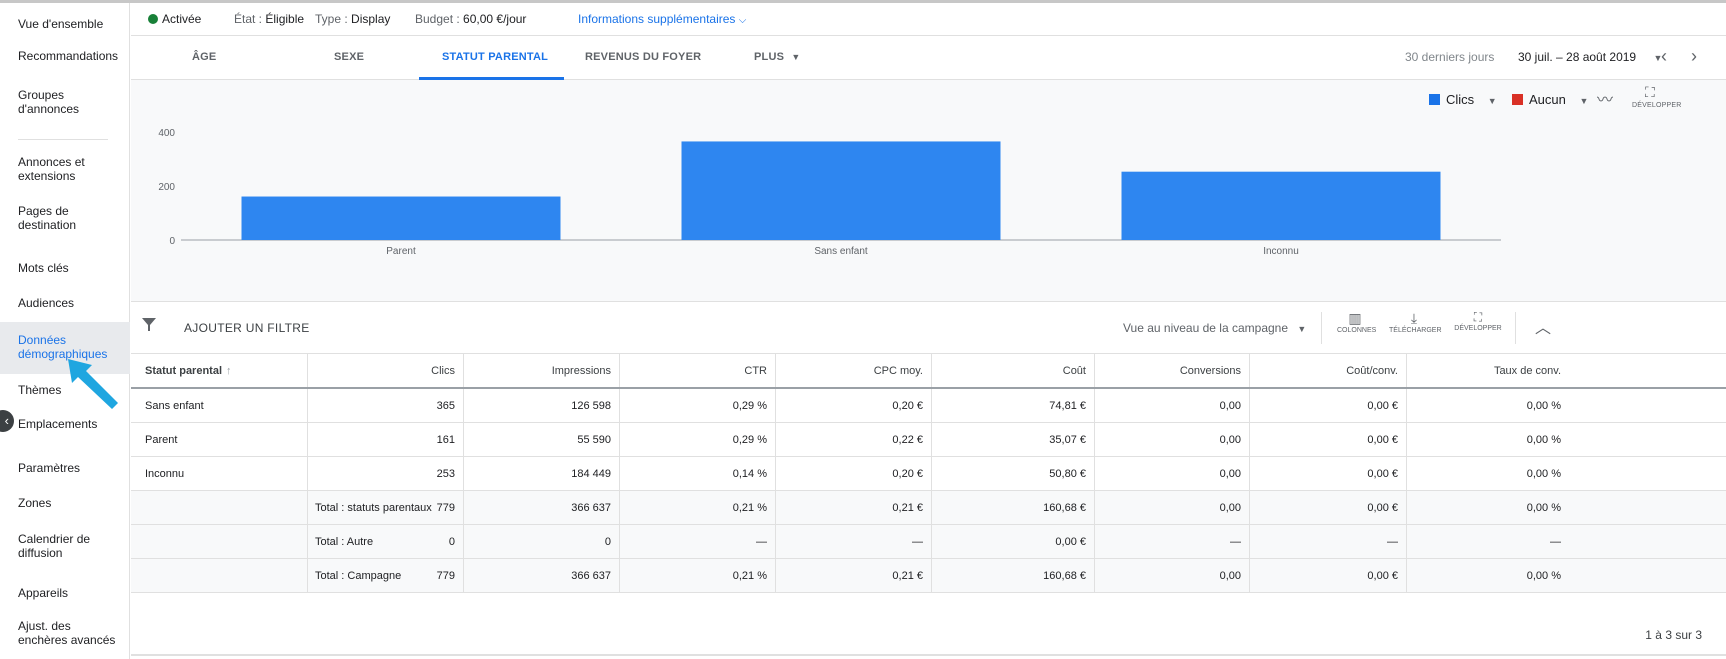  I want to click on sidebar-item-keywords: Mots clés, so click(65, 268).